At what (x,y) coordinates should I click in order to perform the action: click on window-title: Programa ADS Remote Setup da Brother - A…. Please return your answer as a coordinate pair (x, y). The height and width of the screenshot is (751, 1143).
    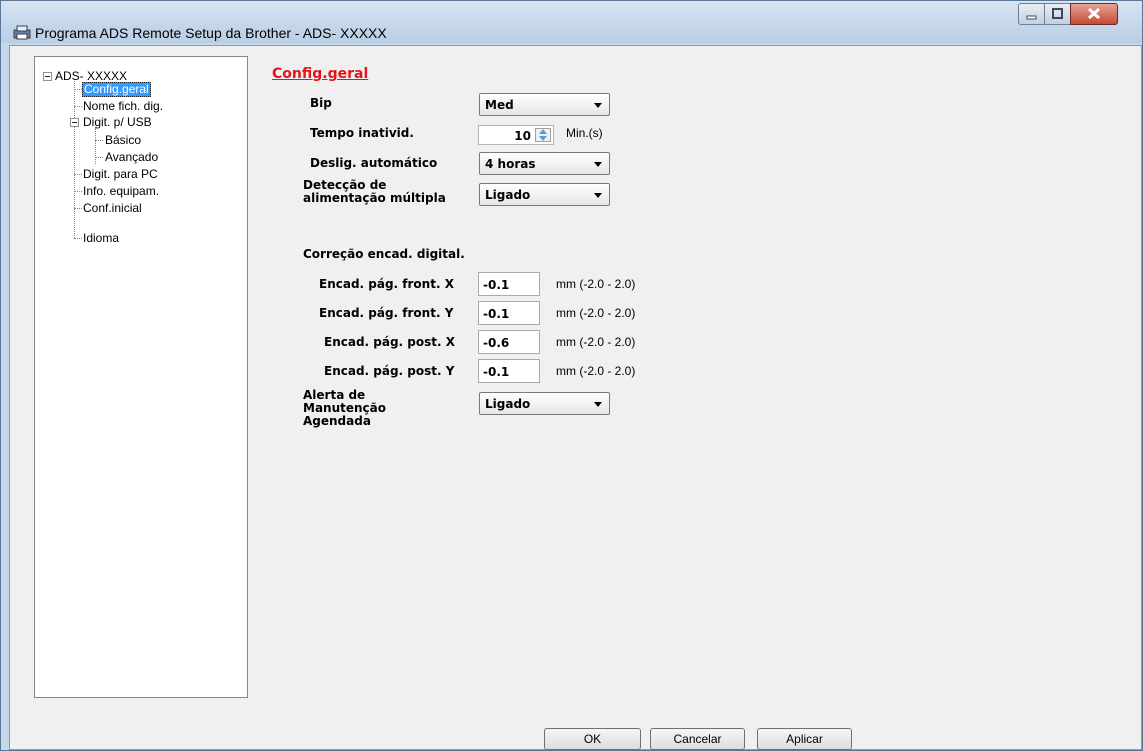
    Looking at the image, I should click on (211, 33).